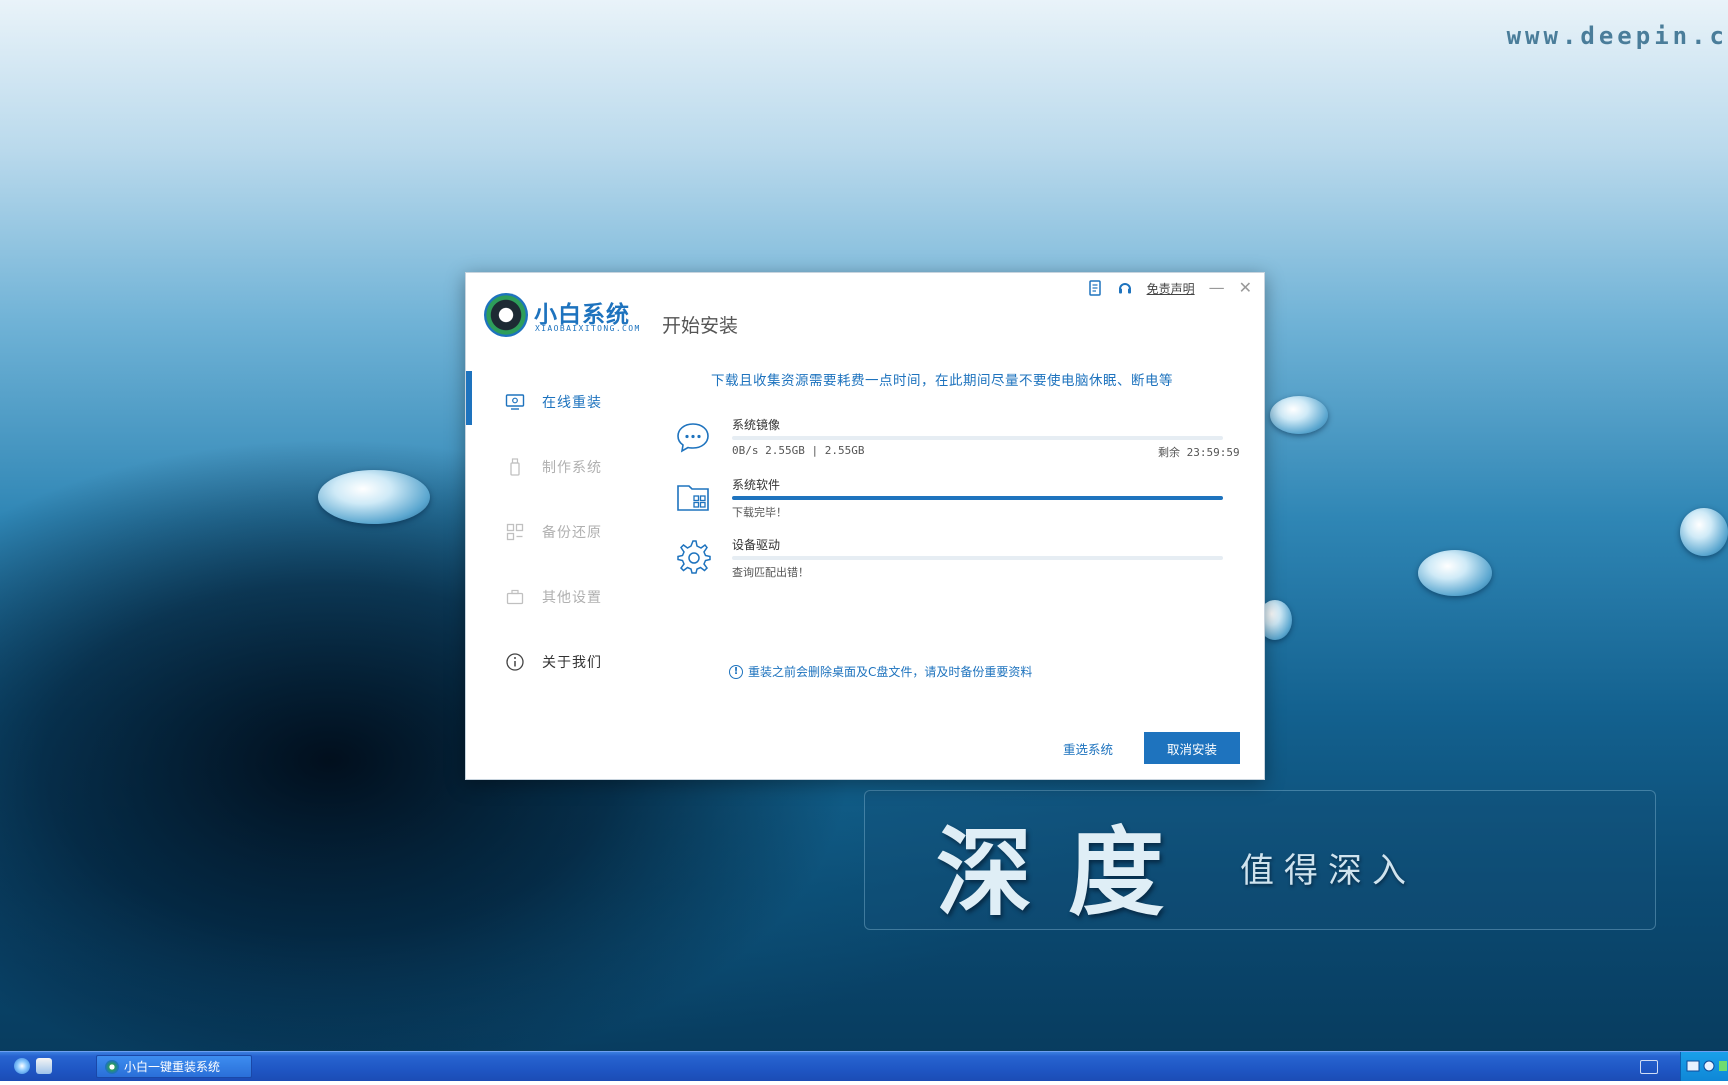  Describe the element at coordinates (959, 441) in the screenshot. I see `task-system-image: 系统镜像 0B/s 2.55GB | 2.55GB 剩余 23:59:59` at that location.